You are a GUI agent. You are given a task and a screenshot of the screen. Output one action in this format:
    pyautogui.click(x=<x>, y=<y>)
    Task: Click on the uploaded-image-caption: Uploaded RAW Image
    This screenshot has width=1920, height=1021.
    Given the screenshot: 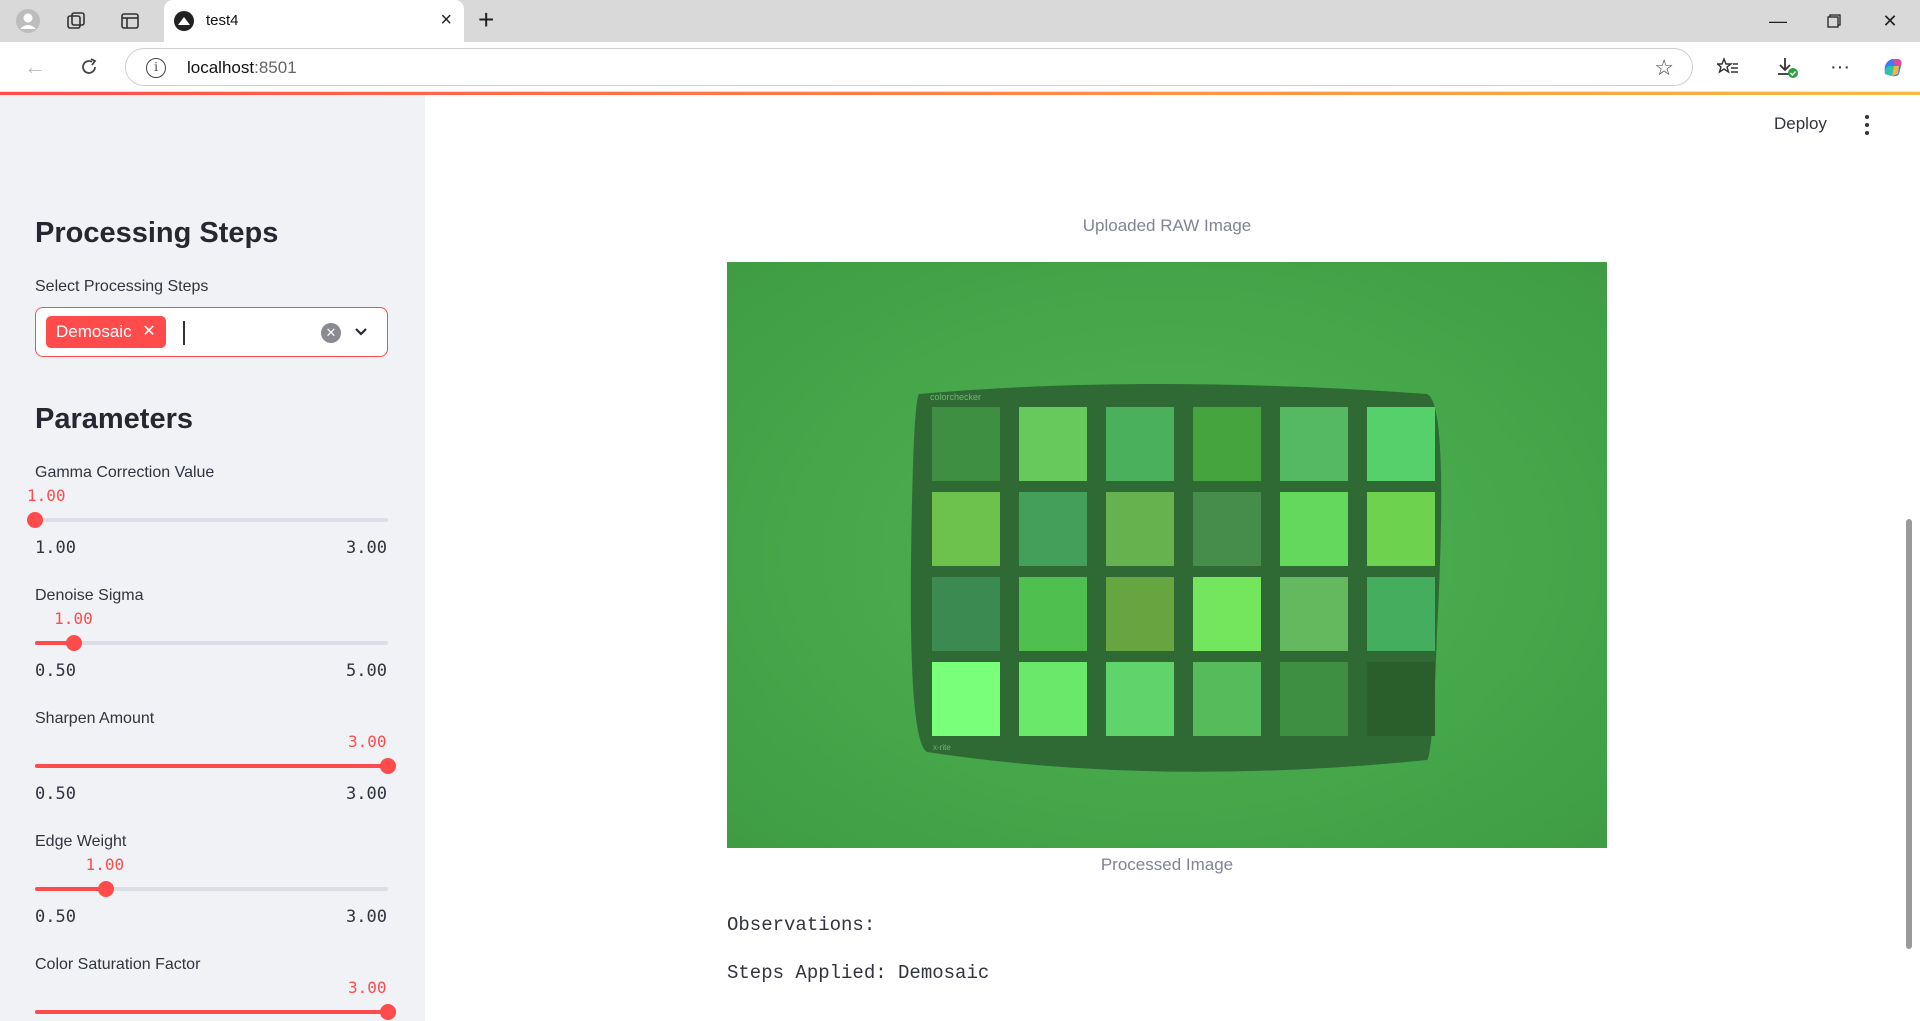 What is the action you would take?
    pyautogui.click(x=1167, y=225)
    